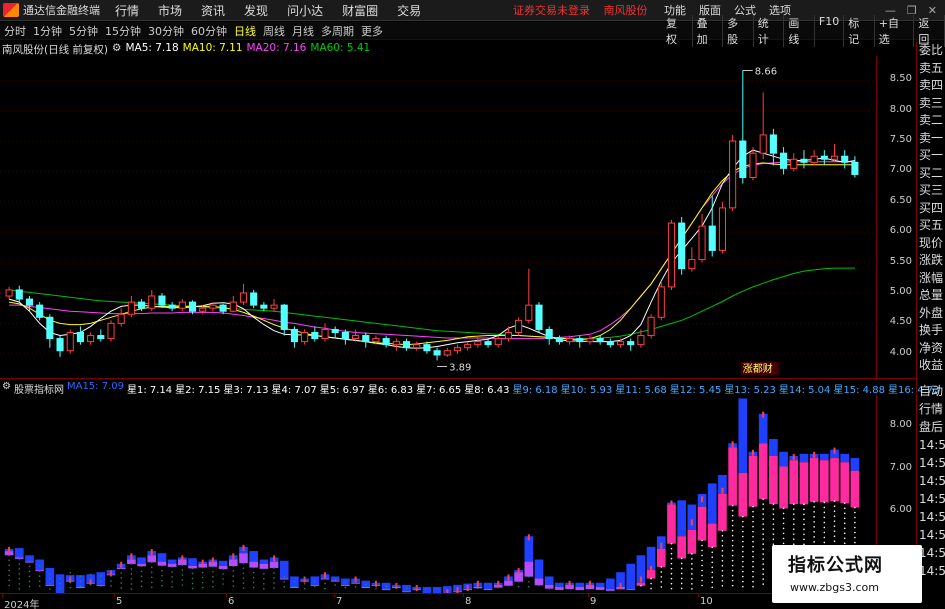  What do you see at coordinates (209, 31) in the screenshot?
I see `period-60min: 60分钟` at bounding box center [209, 31].